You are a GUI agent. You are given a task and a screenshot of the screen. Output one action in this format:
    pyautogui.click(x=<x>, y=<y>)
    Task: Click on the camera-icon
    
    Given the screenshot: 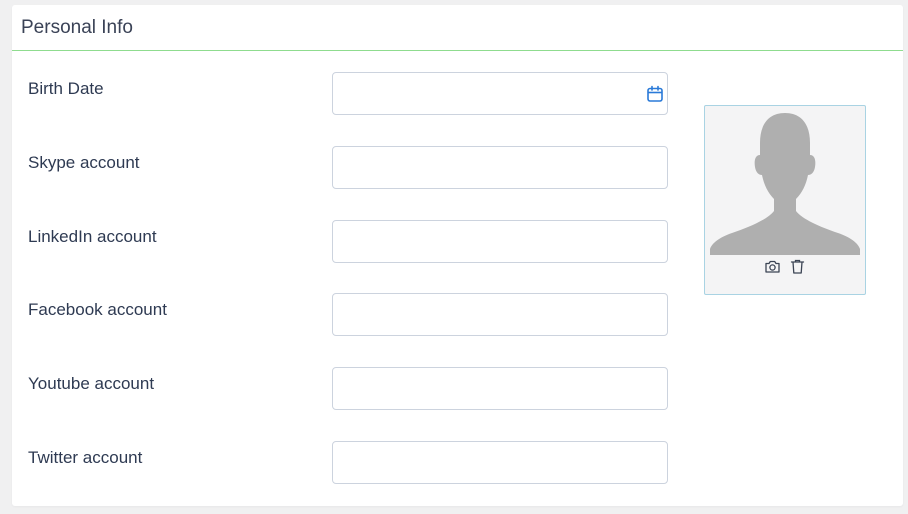 What is the action you would take?
    pyautogui.click(x=772, y=266)
    